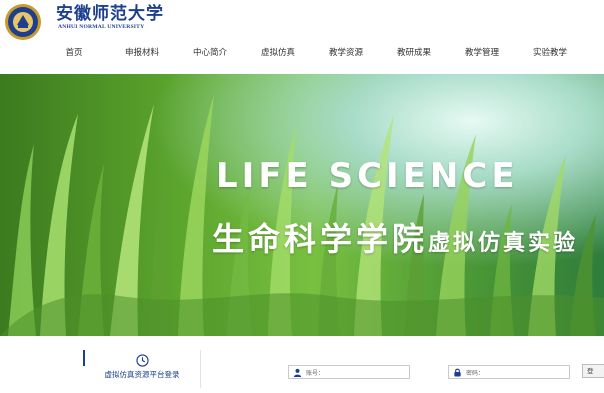 The width and height of the screenshot is (604, 393). Describe the element at coordinates (315, 373) in the screenshot. I see `username-label: 账号：` at that location.